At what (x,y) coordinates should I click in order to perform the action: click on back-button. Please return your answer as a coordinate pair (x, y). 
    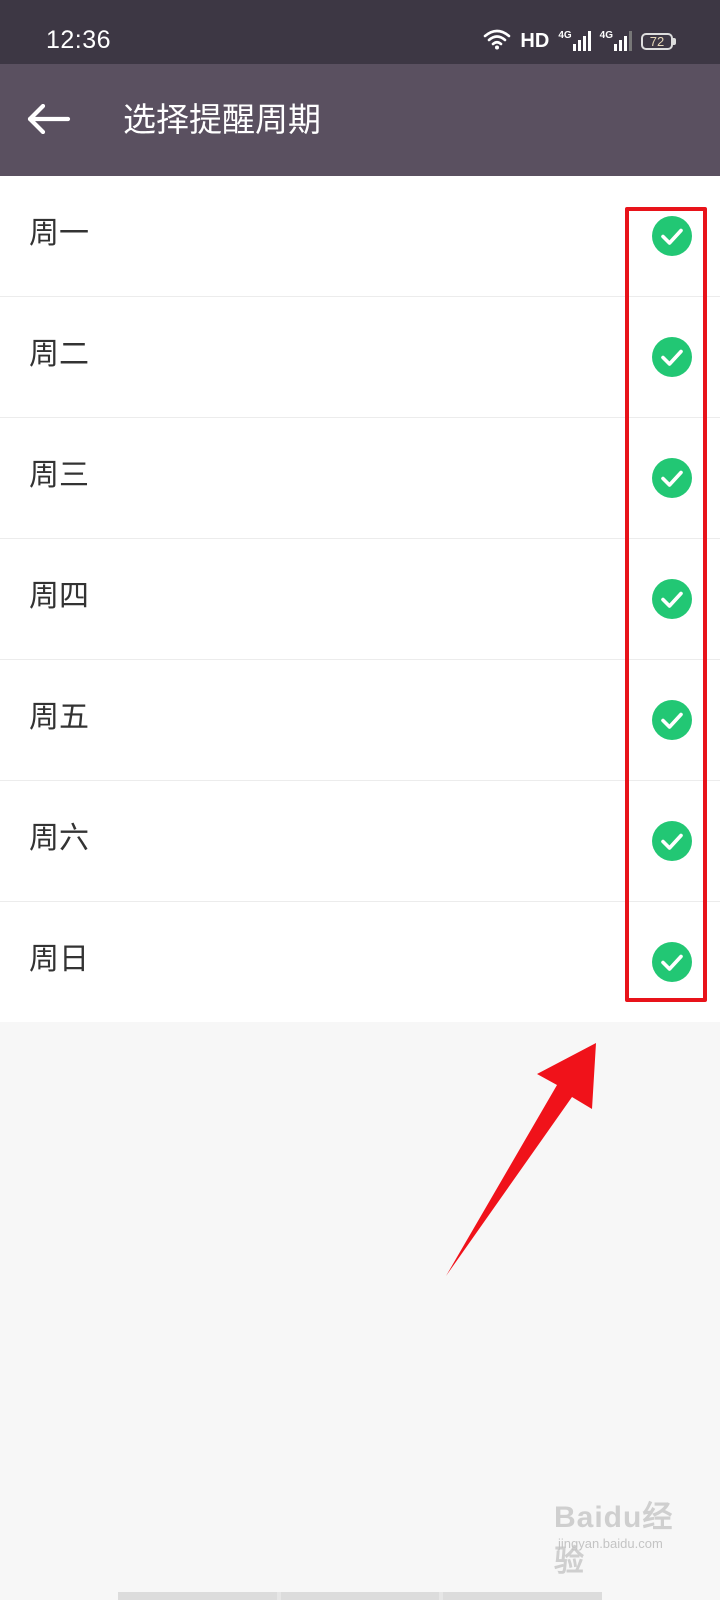
    Looking at the image, I should click on (49, 119).